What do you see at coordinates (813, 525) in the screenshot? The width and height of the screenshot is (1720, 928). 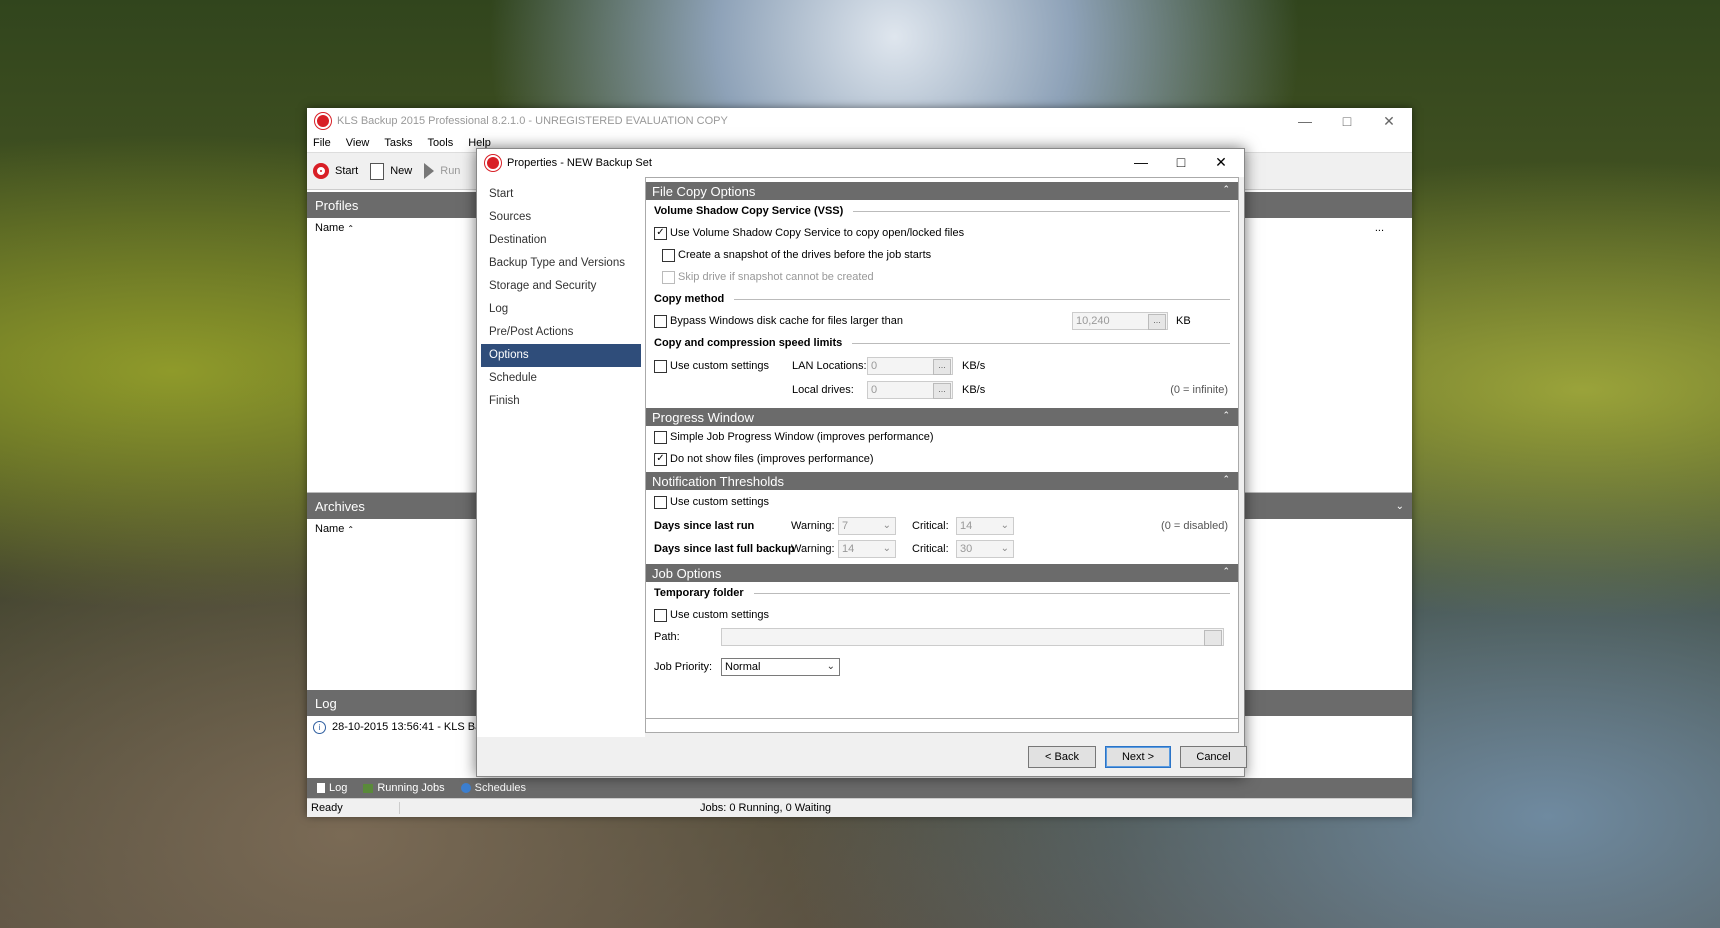 I see `last-run-warning-label: Warning:` at bounding box center [813, 525].